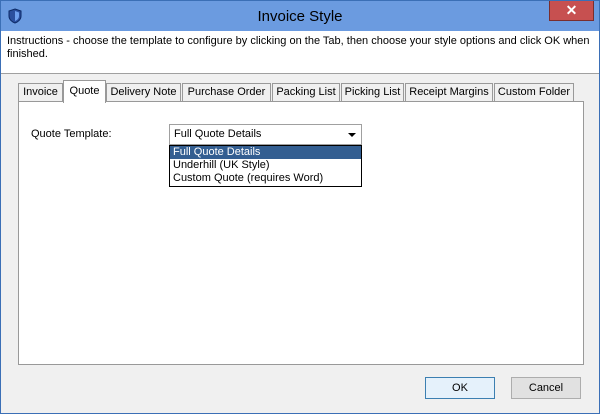 This screenshot has width=600, height=414. I want to click on tab-receipt-margins: Receipt Margins, so click(449, 92).